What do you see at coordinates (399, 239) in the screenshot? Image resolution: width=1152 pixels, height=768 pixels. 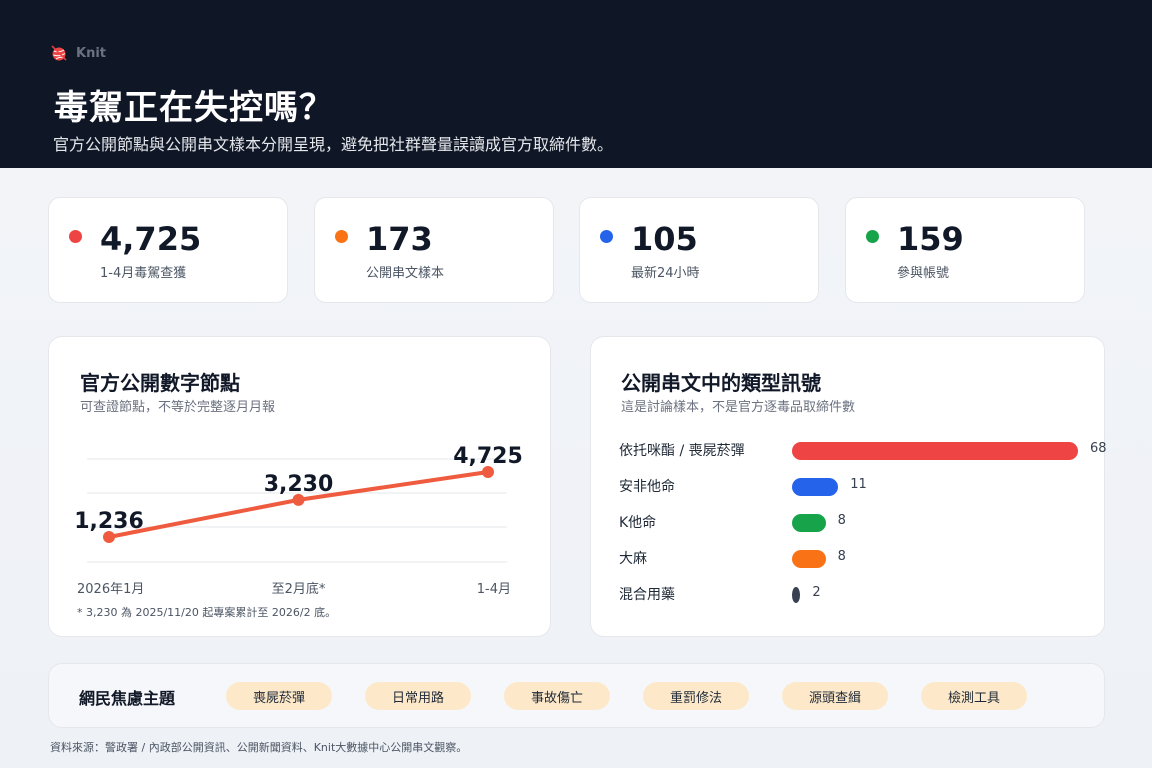 I see `kpi-value: 173` at bounding box center [399, 239].